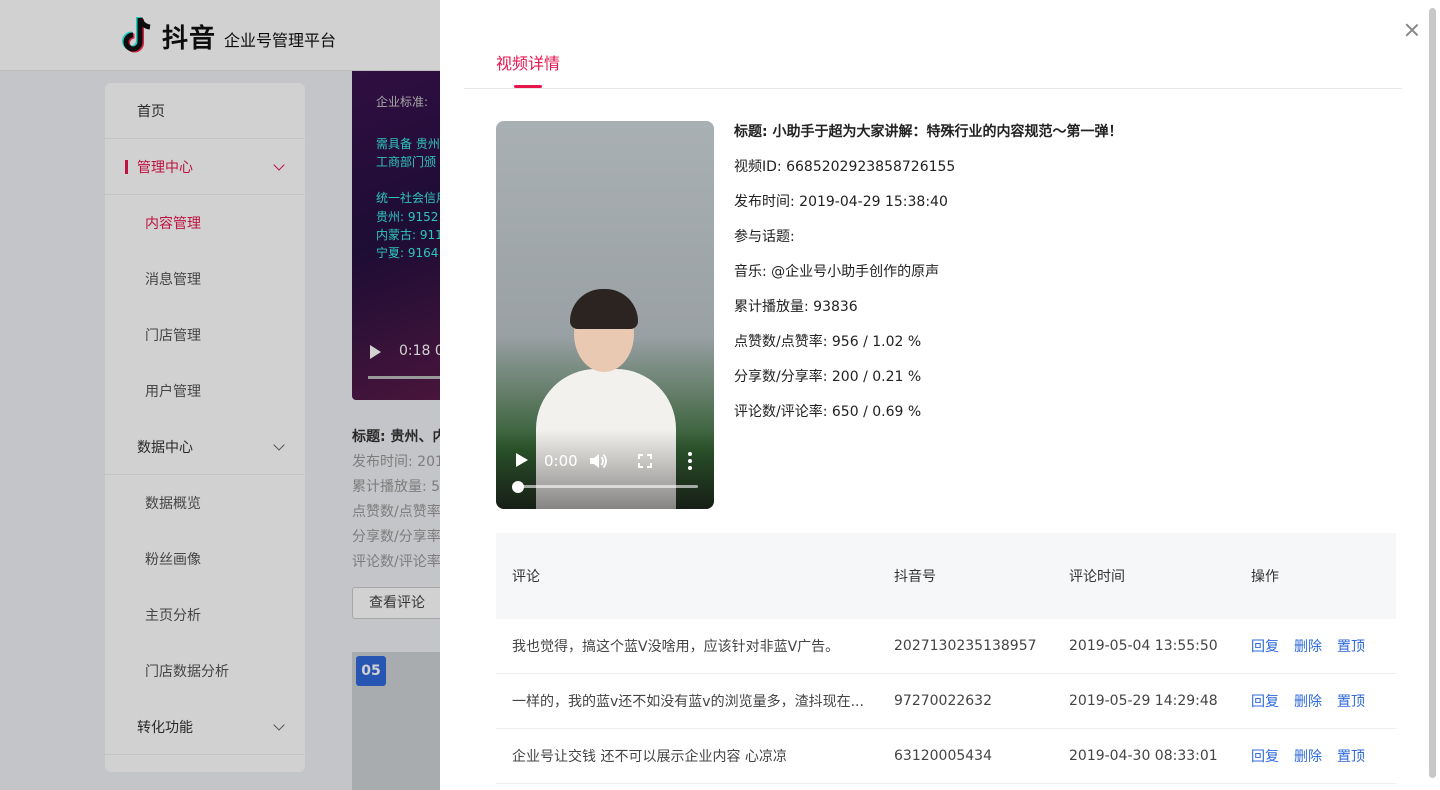 This screenshot has width=1440, height=790. I want to click on tab-bar: 视频详情, so click(933, 44).